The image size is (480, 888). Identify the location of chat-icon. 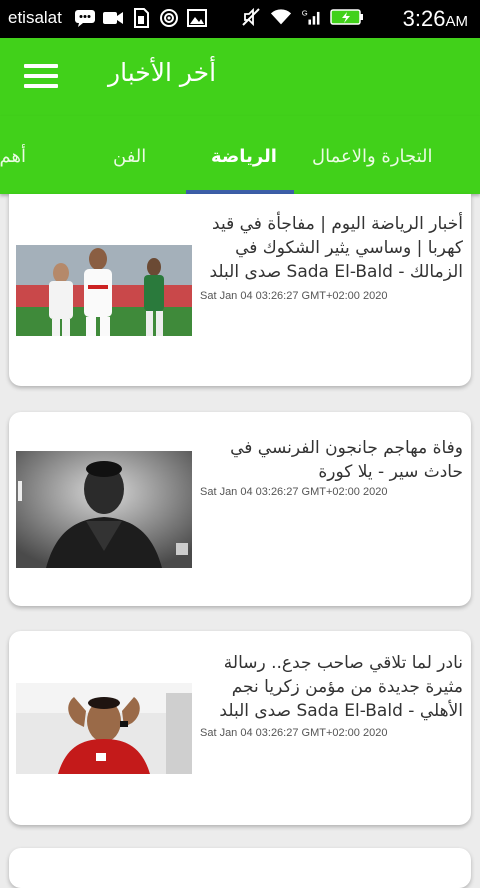
(85, 18).